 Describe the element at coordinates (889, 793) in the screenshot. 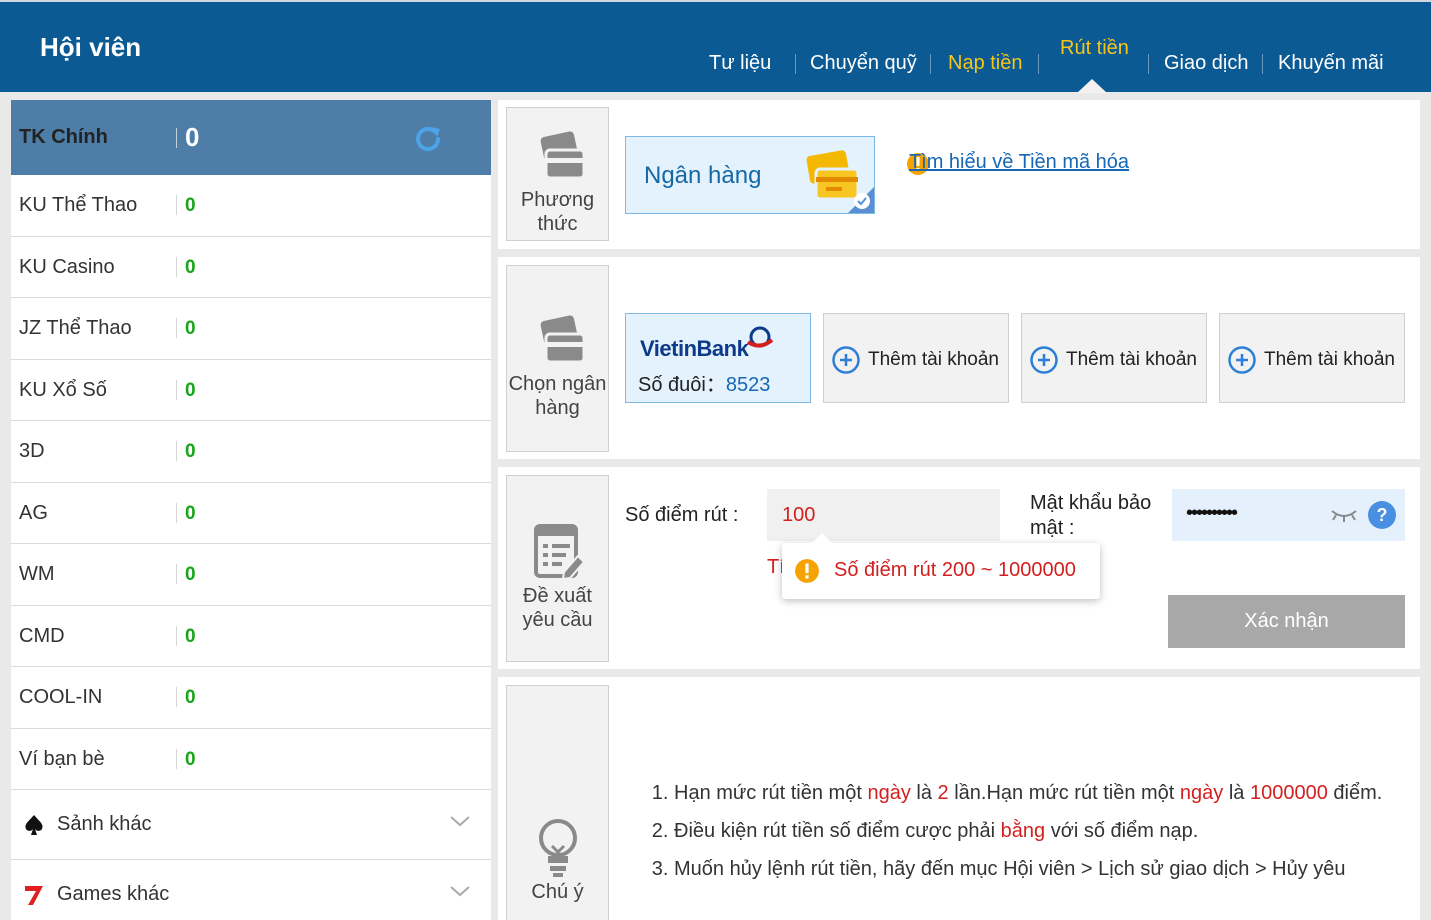

I see `note-highlight: ngày` at that location.